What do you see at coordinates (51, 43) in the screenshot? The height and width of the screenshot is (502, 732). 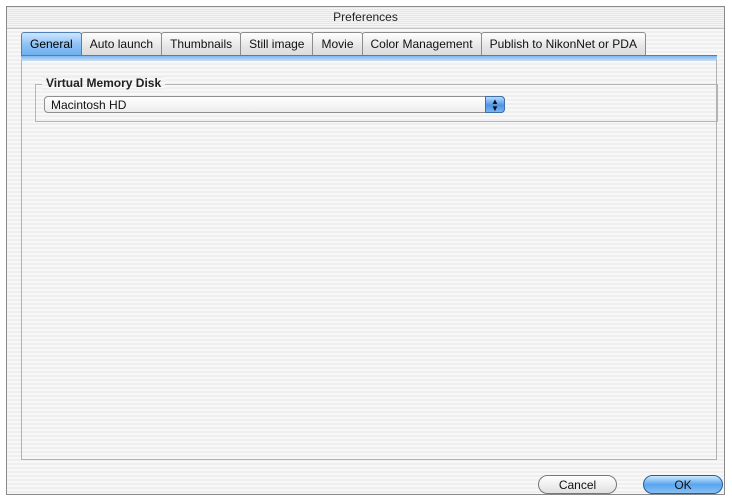 I see `tab-general: General` at bounding box center [51, 43].